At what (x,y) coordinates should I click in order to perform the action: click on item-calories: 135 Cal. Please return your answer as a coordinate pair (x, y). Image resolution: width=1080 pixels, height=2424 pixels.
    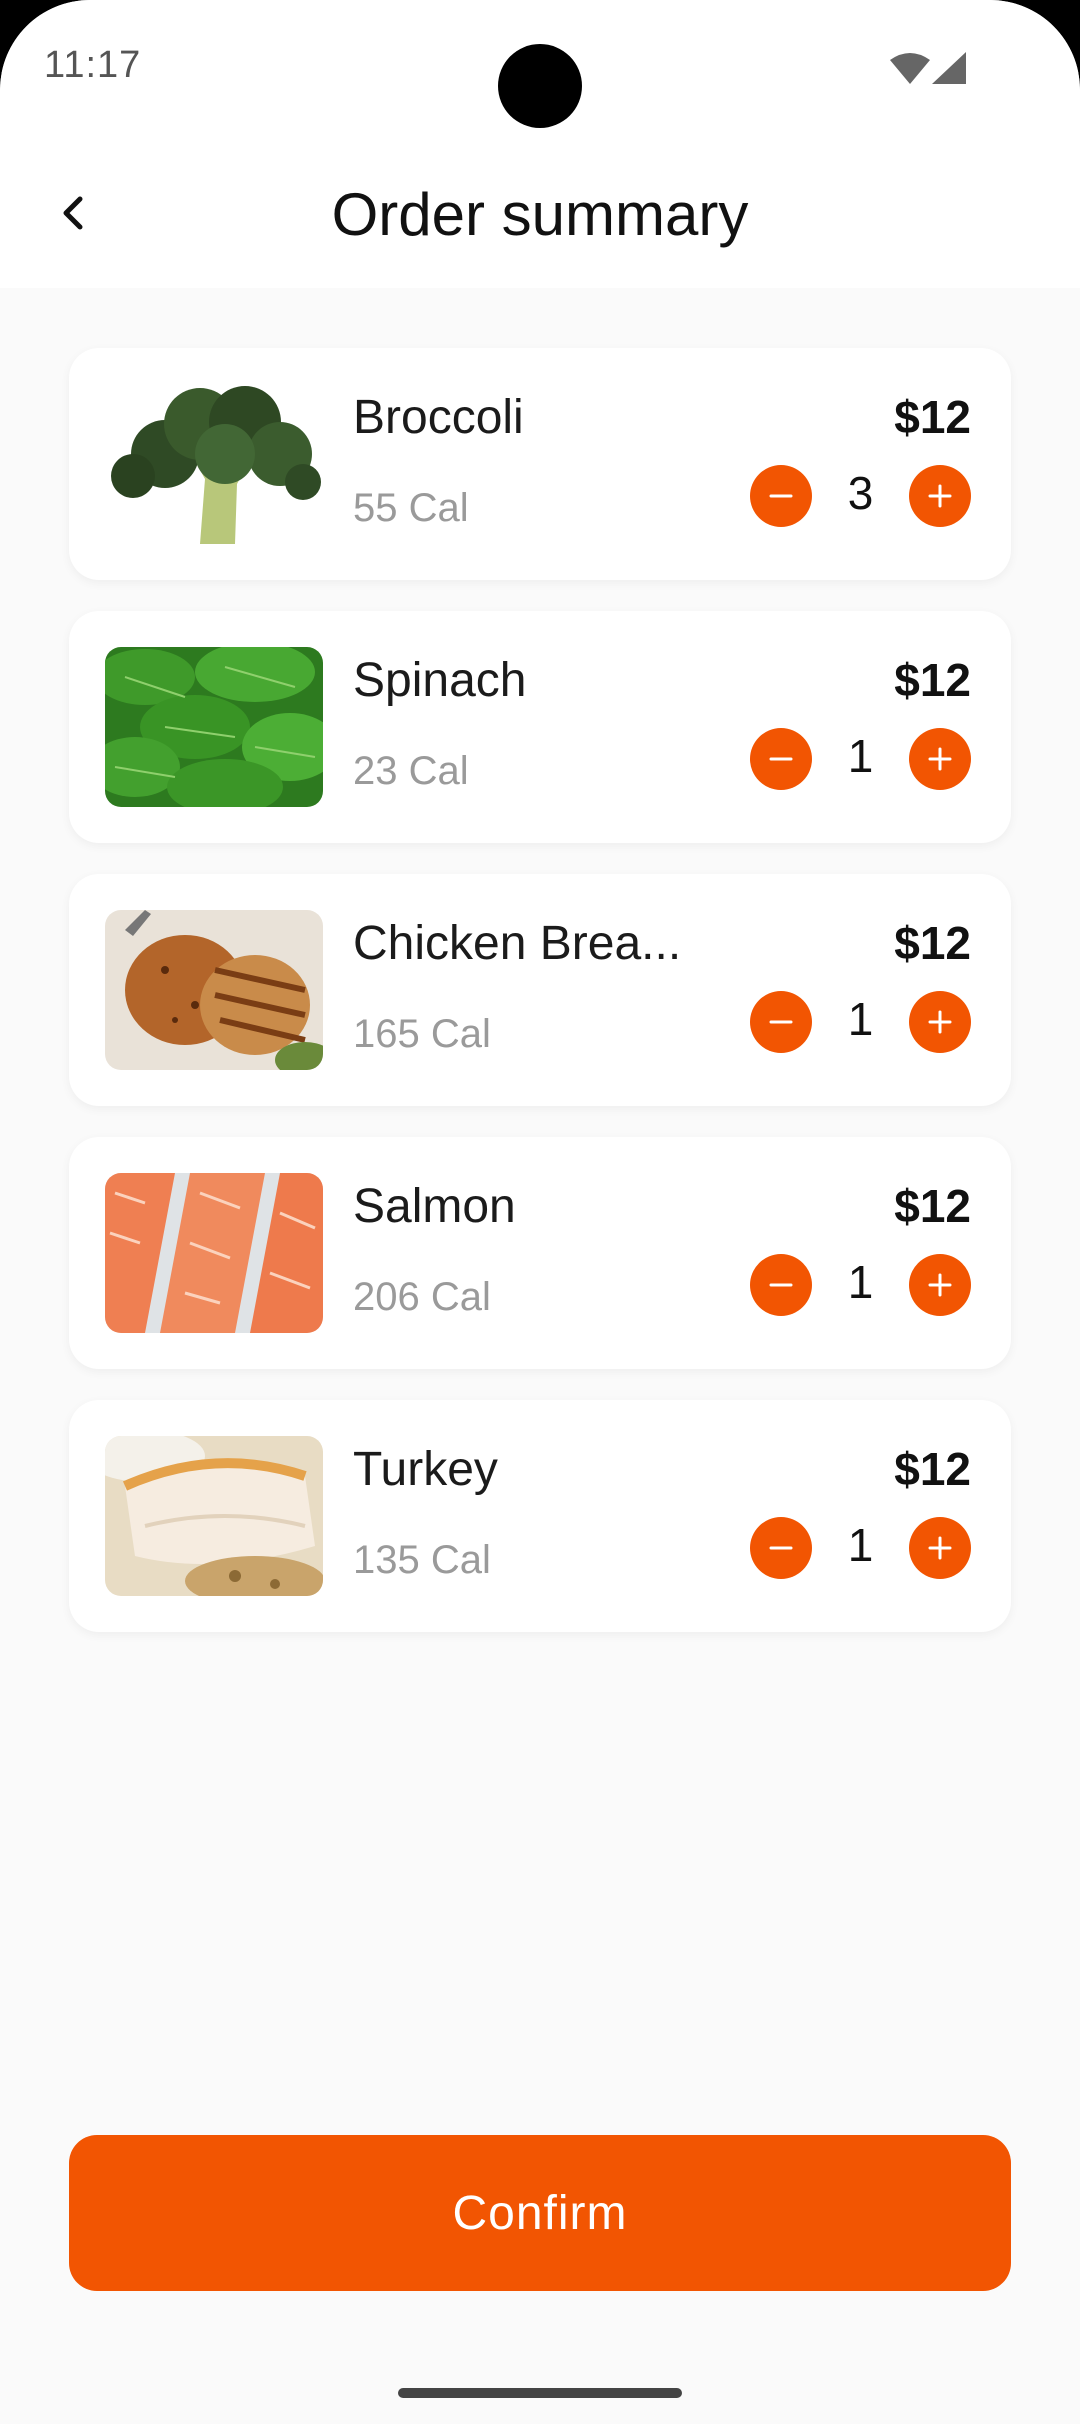
    Looking at the image, I should click on (422, 1560).